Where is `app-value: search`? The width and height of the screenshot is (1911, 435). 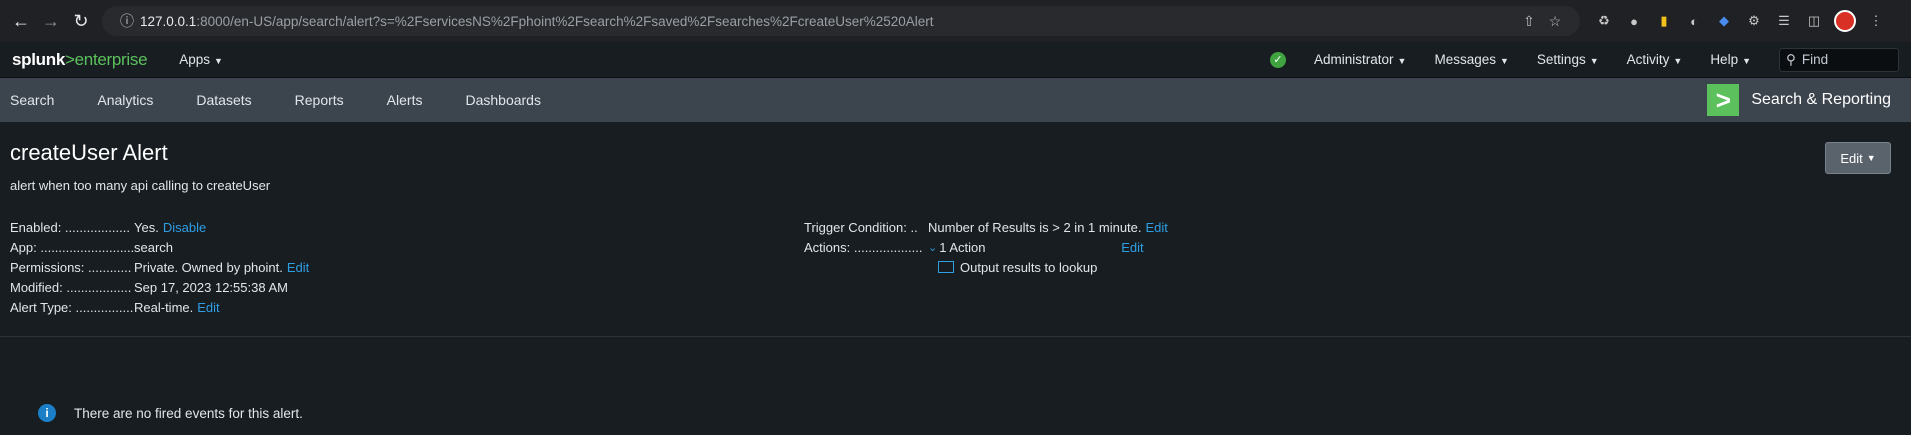
app-value: search is located at coordinates (154, 247).